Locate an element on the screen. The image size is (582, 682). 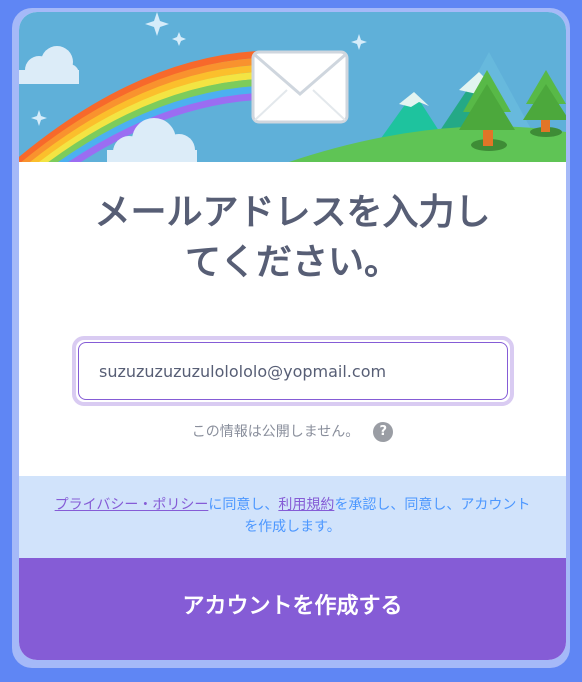
privacy-note: この情報は公開しません。? is located at coordinates (292, 431).